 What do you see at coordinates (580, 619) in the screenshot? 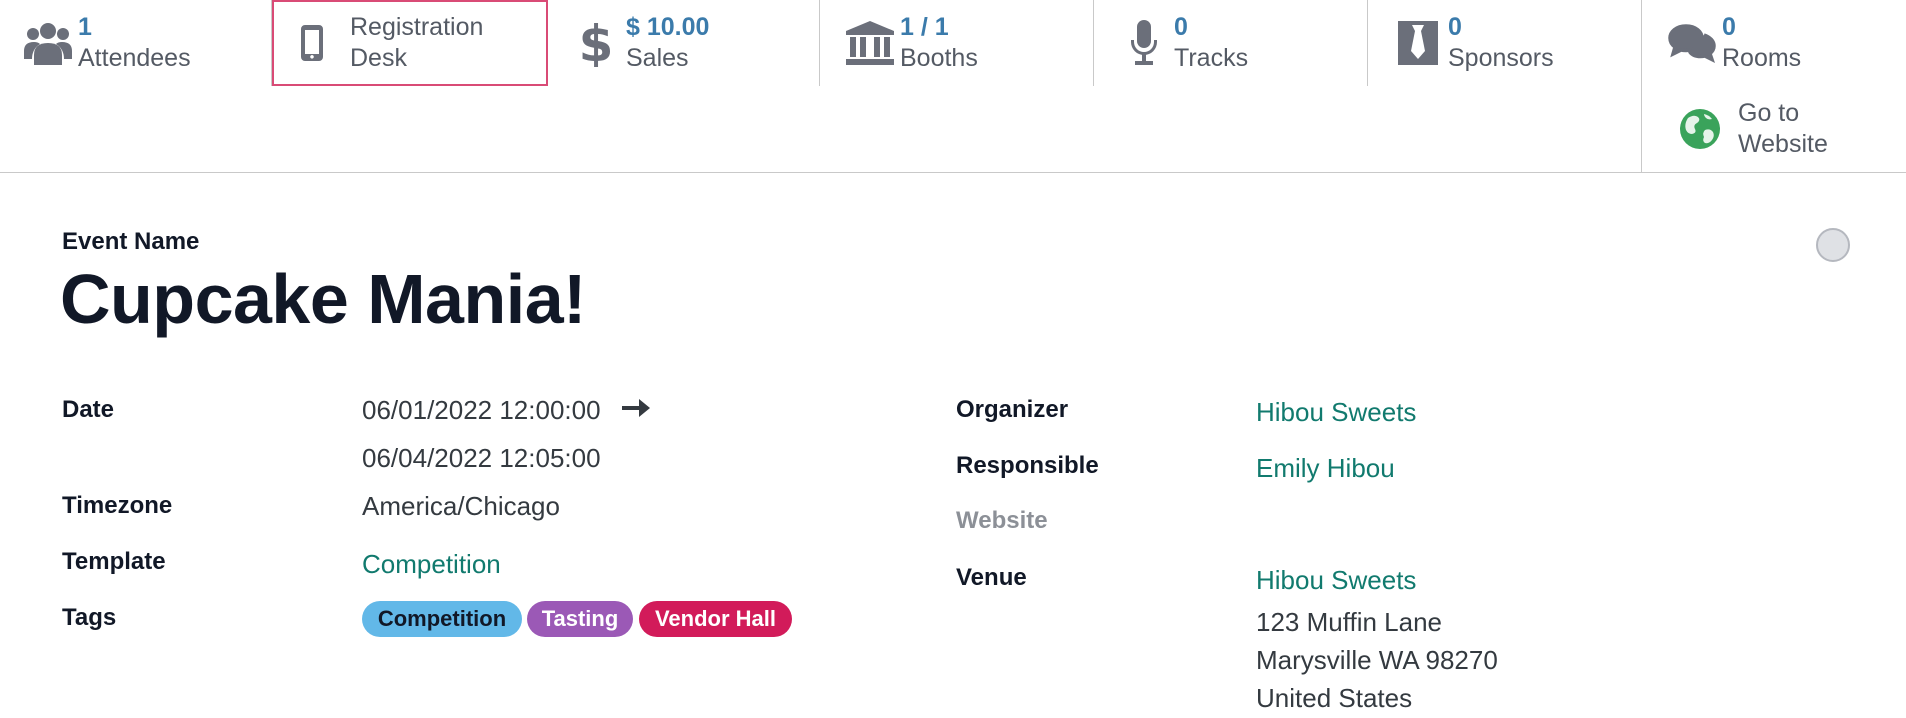
I see `tag-tasting: Tasting` at bounding box center [580, 619].